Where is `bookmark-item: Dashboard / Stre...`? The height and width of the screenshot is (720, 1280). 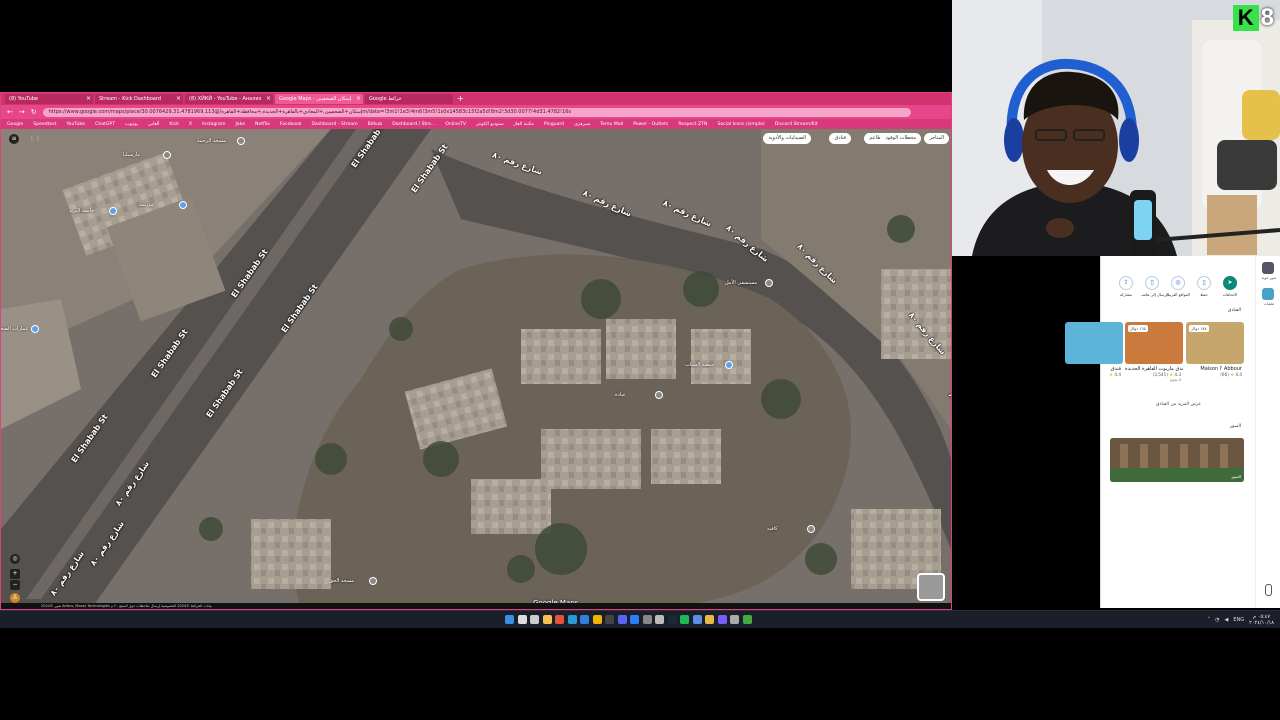 bookmark-item: Dashboard / Stre... is located at coordinates (413, 124).